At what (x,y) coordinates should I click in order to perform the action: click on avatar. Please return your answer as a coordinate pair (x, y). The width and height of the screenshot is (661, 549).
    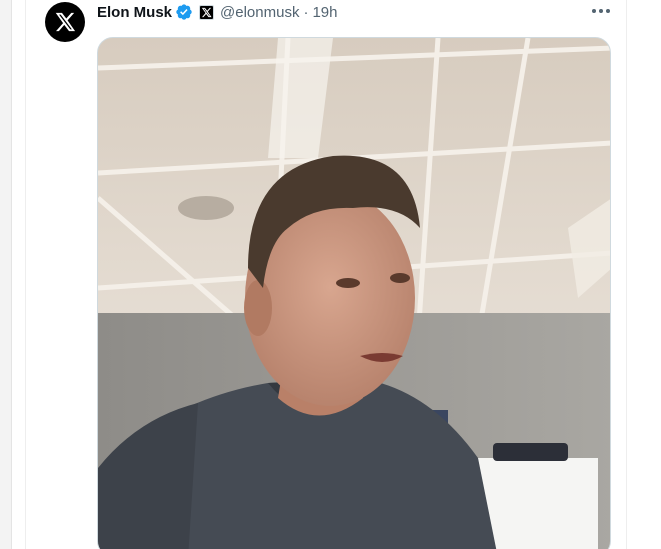
    Looking at the image, I should click on (65, 22).